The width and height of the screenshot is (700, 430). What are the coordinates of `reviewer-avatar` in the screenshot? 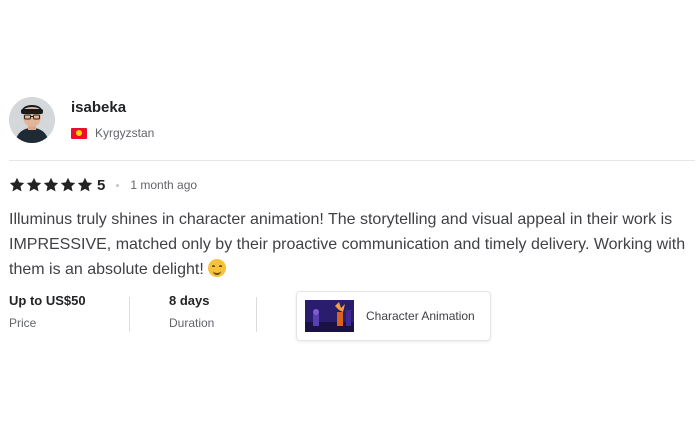 It's located at (32, 120).